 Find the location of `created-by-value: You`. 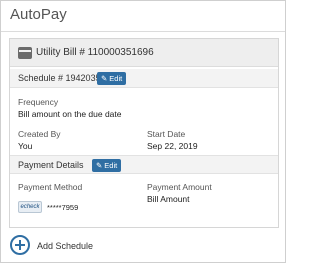

created-by-value: You is located at coordinates (25, 146).